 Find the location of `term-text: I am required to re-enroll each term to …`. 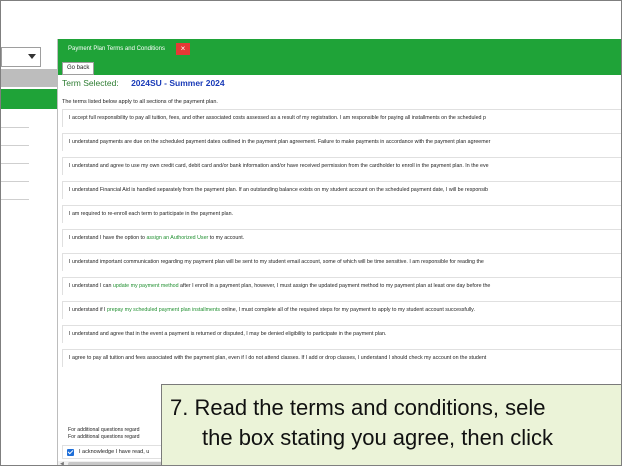

term-text: I am required to re-enroll each term to … is located at coordinates (151, 214).